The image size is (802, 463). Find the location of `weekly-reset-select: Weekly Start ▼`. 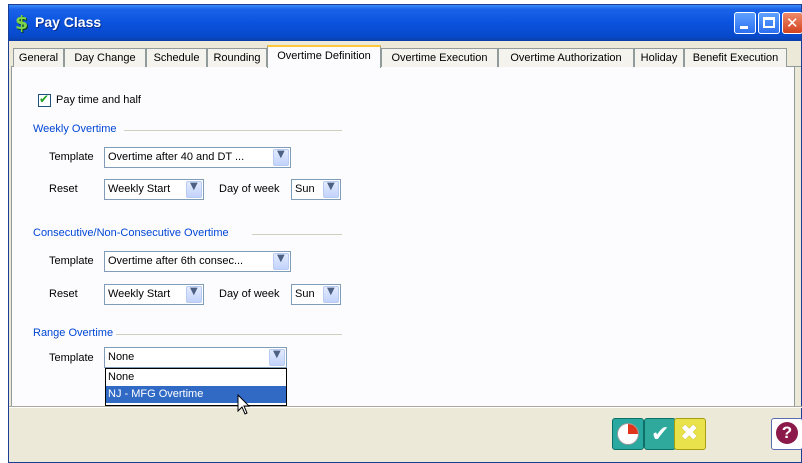

weekly-reset-select: Weekly Start ▼ is located at coordinates (154, 189).